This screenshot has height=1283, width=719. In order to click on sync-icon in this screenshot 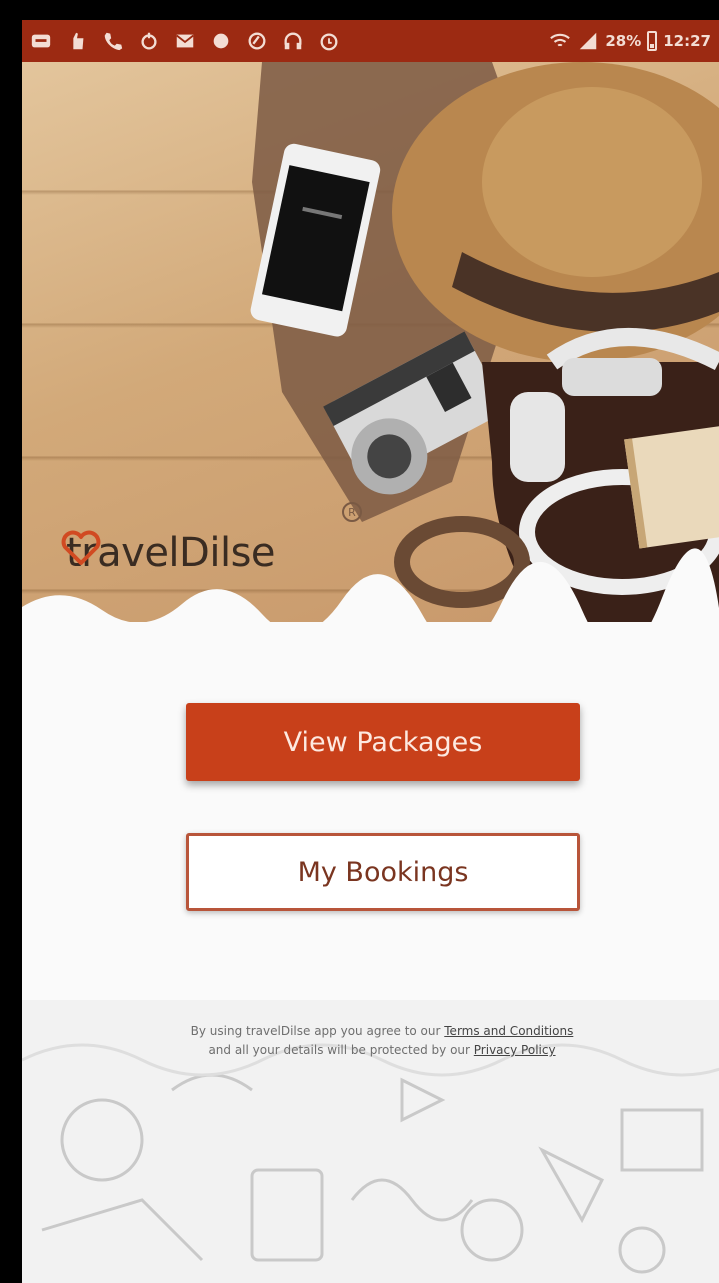, I will do `click(149, 41)`.